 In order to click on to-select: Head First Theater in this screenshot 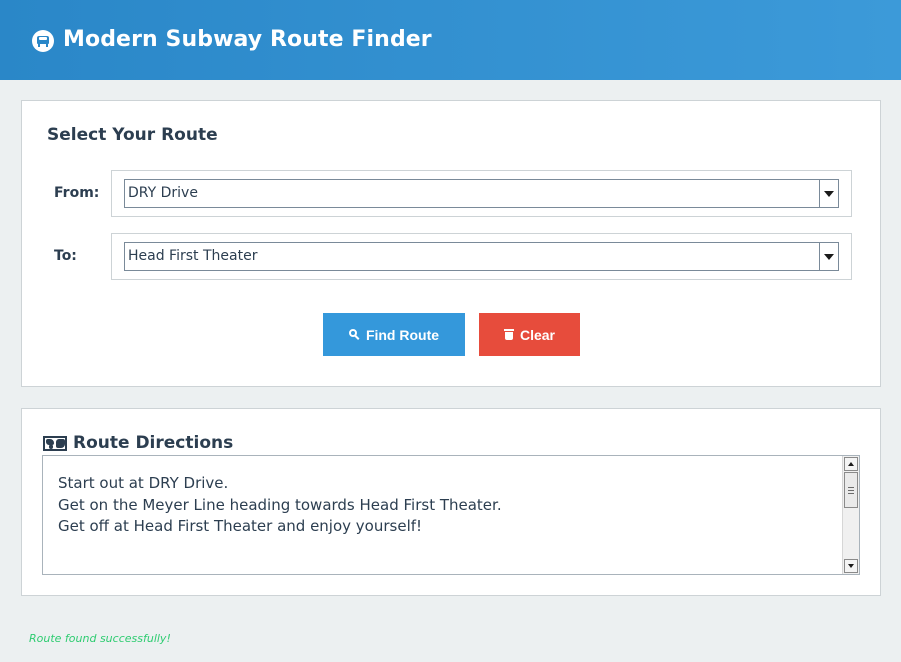, I will do `click(481, 256)`.